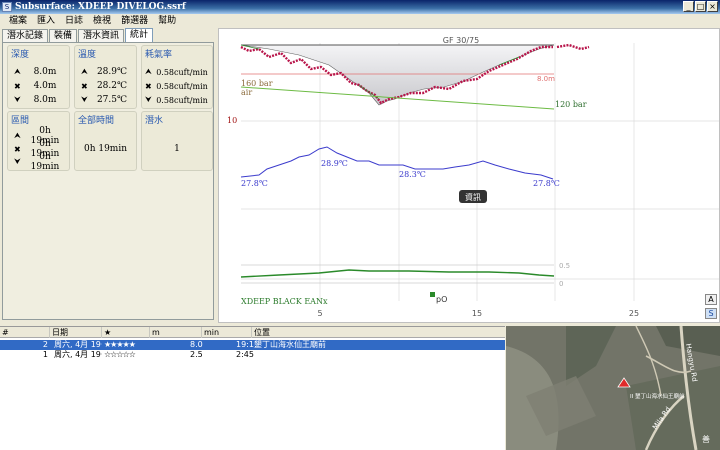 The height and width of the screenshot is (450, 720). I want to click on dives-count-value: 1, so click(177, 149).